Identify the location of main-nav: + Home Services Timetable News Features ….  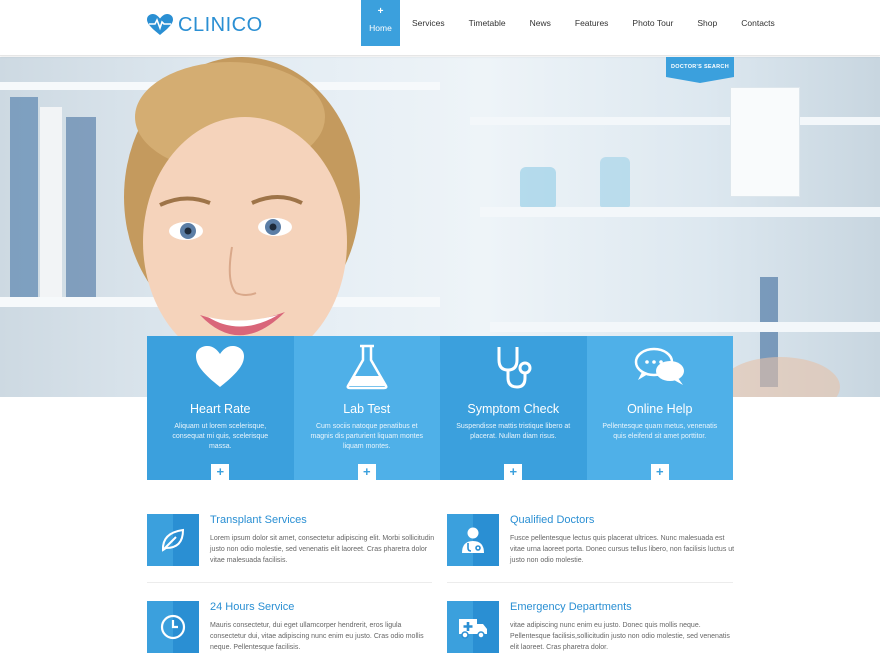
(574, 23).